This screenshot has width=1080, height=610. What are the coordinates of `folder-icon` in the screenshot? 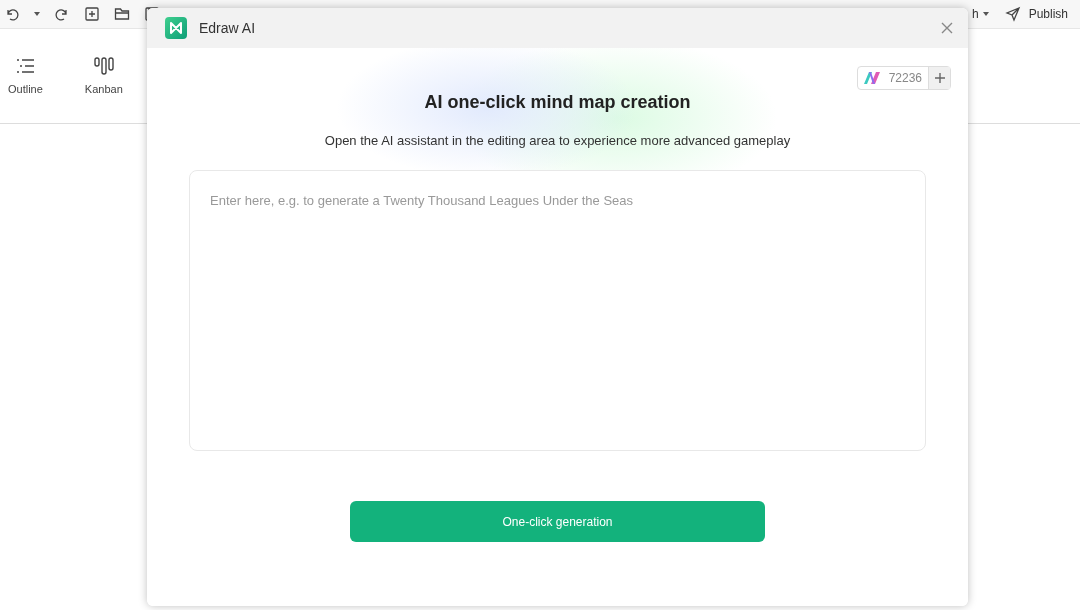 It's located at (122, 14).